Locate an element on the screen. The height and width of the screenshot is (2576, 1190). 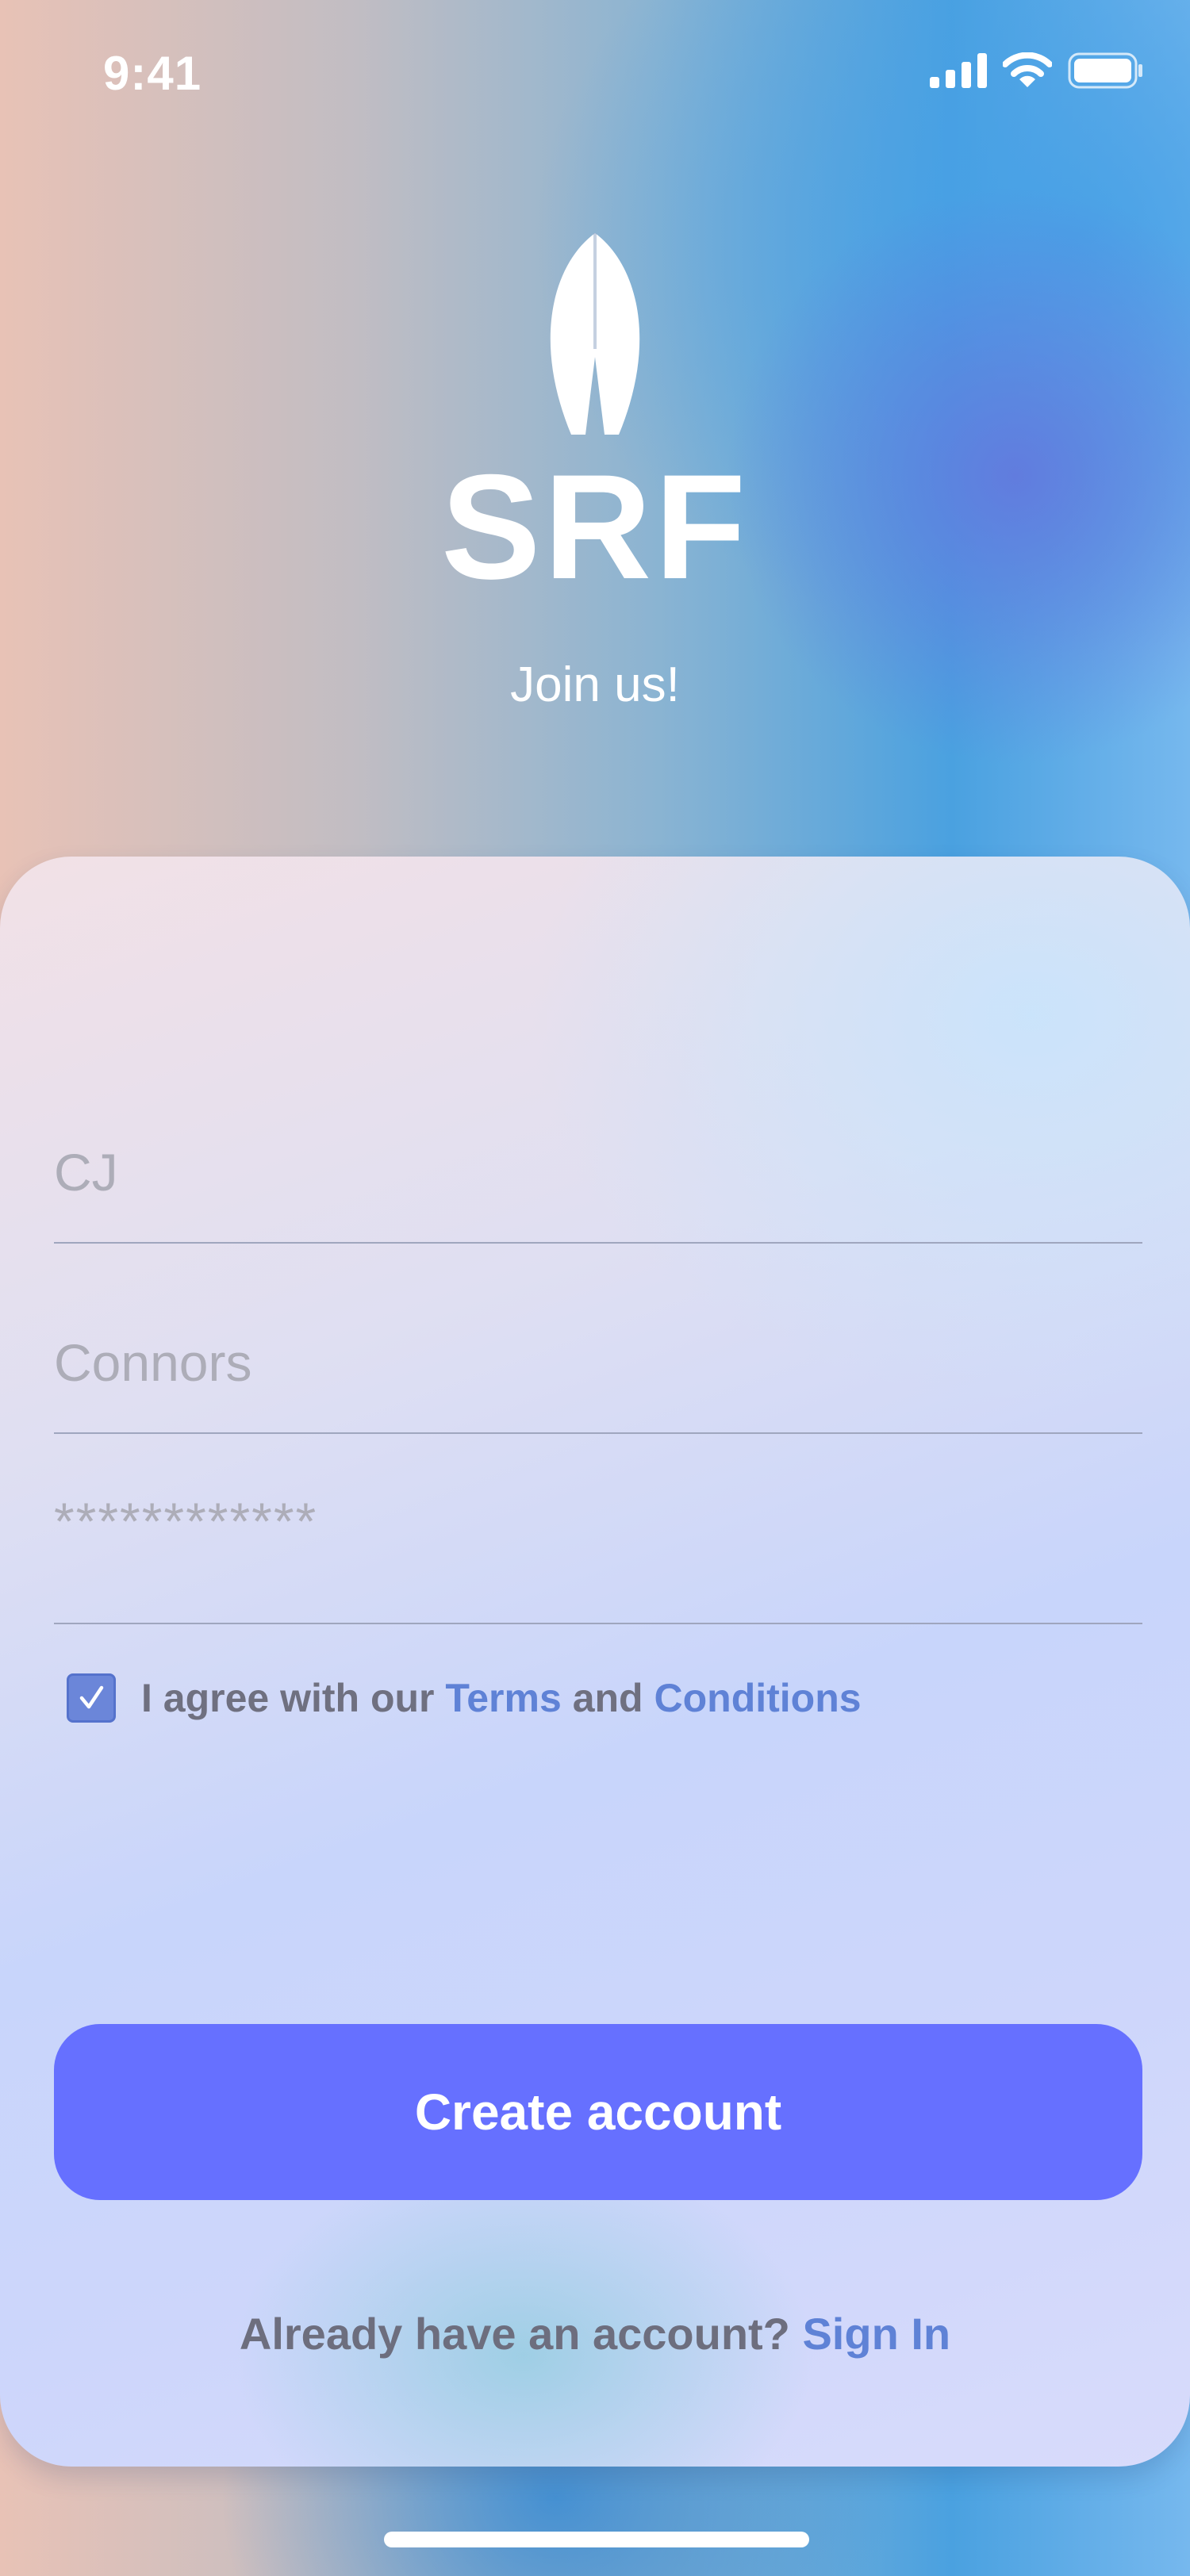
agree-text: I agree with our Terms and Conditions is located at coordinates (501, 1698).